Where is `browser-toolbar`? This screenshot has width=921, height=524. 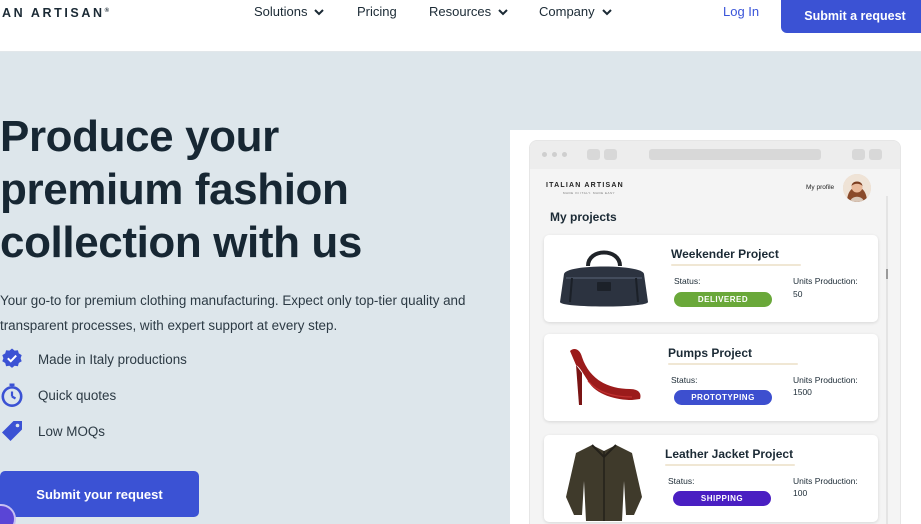
browser-toolbar is located at coordinates (715, 155).